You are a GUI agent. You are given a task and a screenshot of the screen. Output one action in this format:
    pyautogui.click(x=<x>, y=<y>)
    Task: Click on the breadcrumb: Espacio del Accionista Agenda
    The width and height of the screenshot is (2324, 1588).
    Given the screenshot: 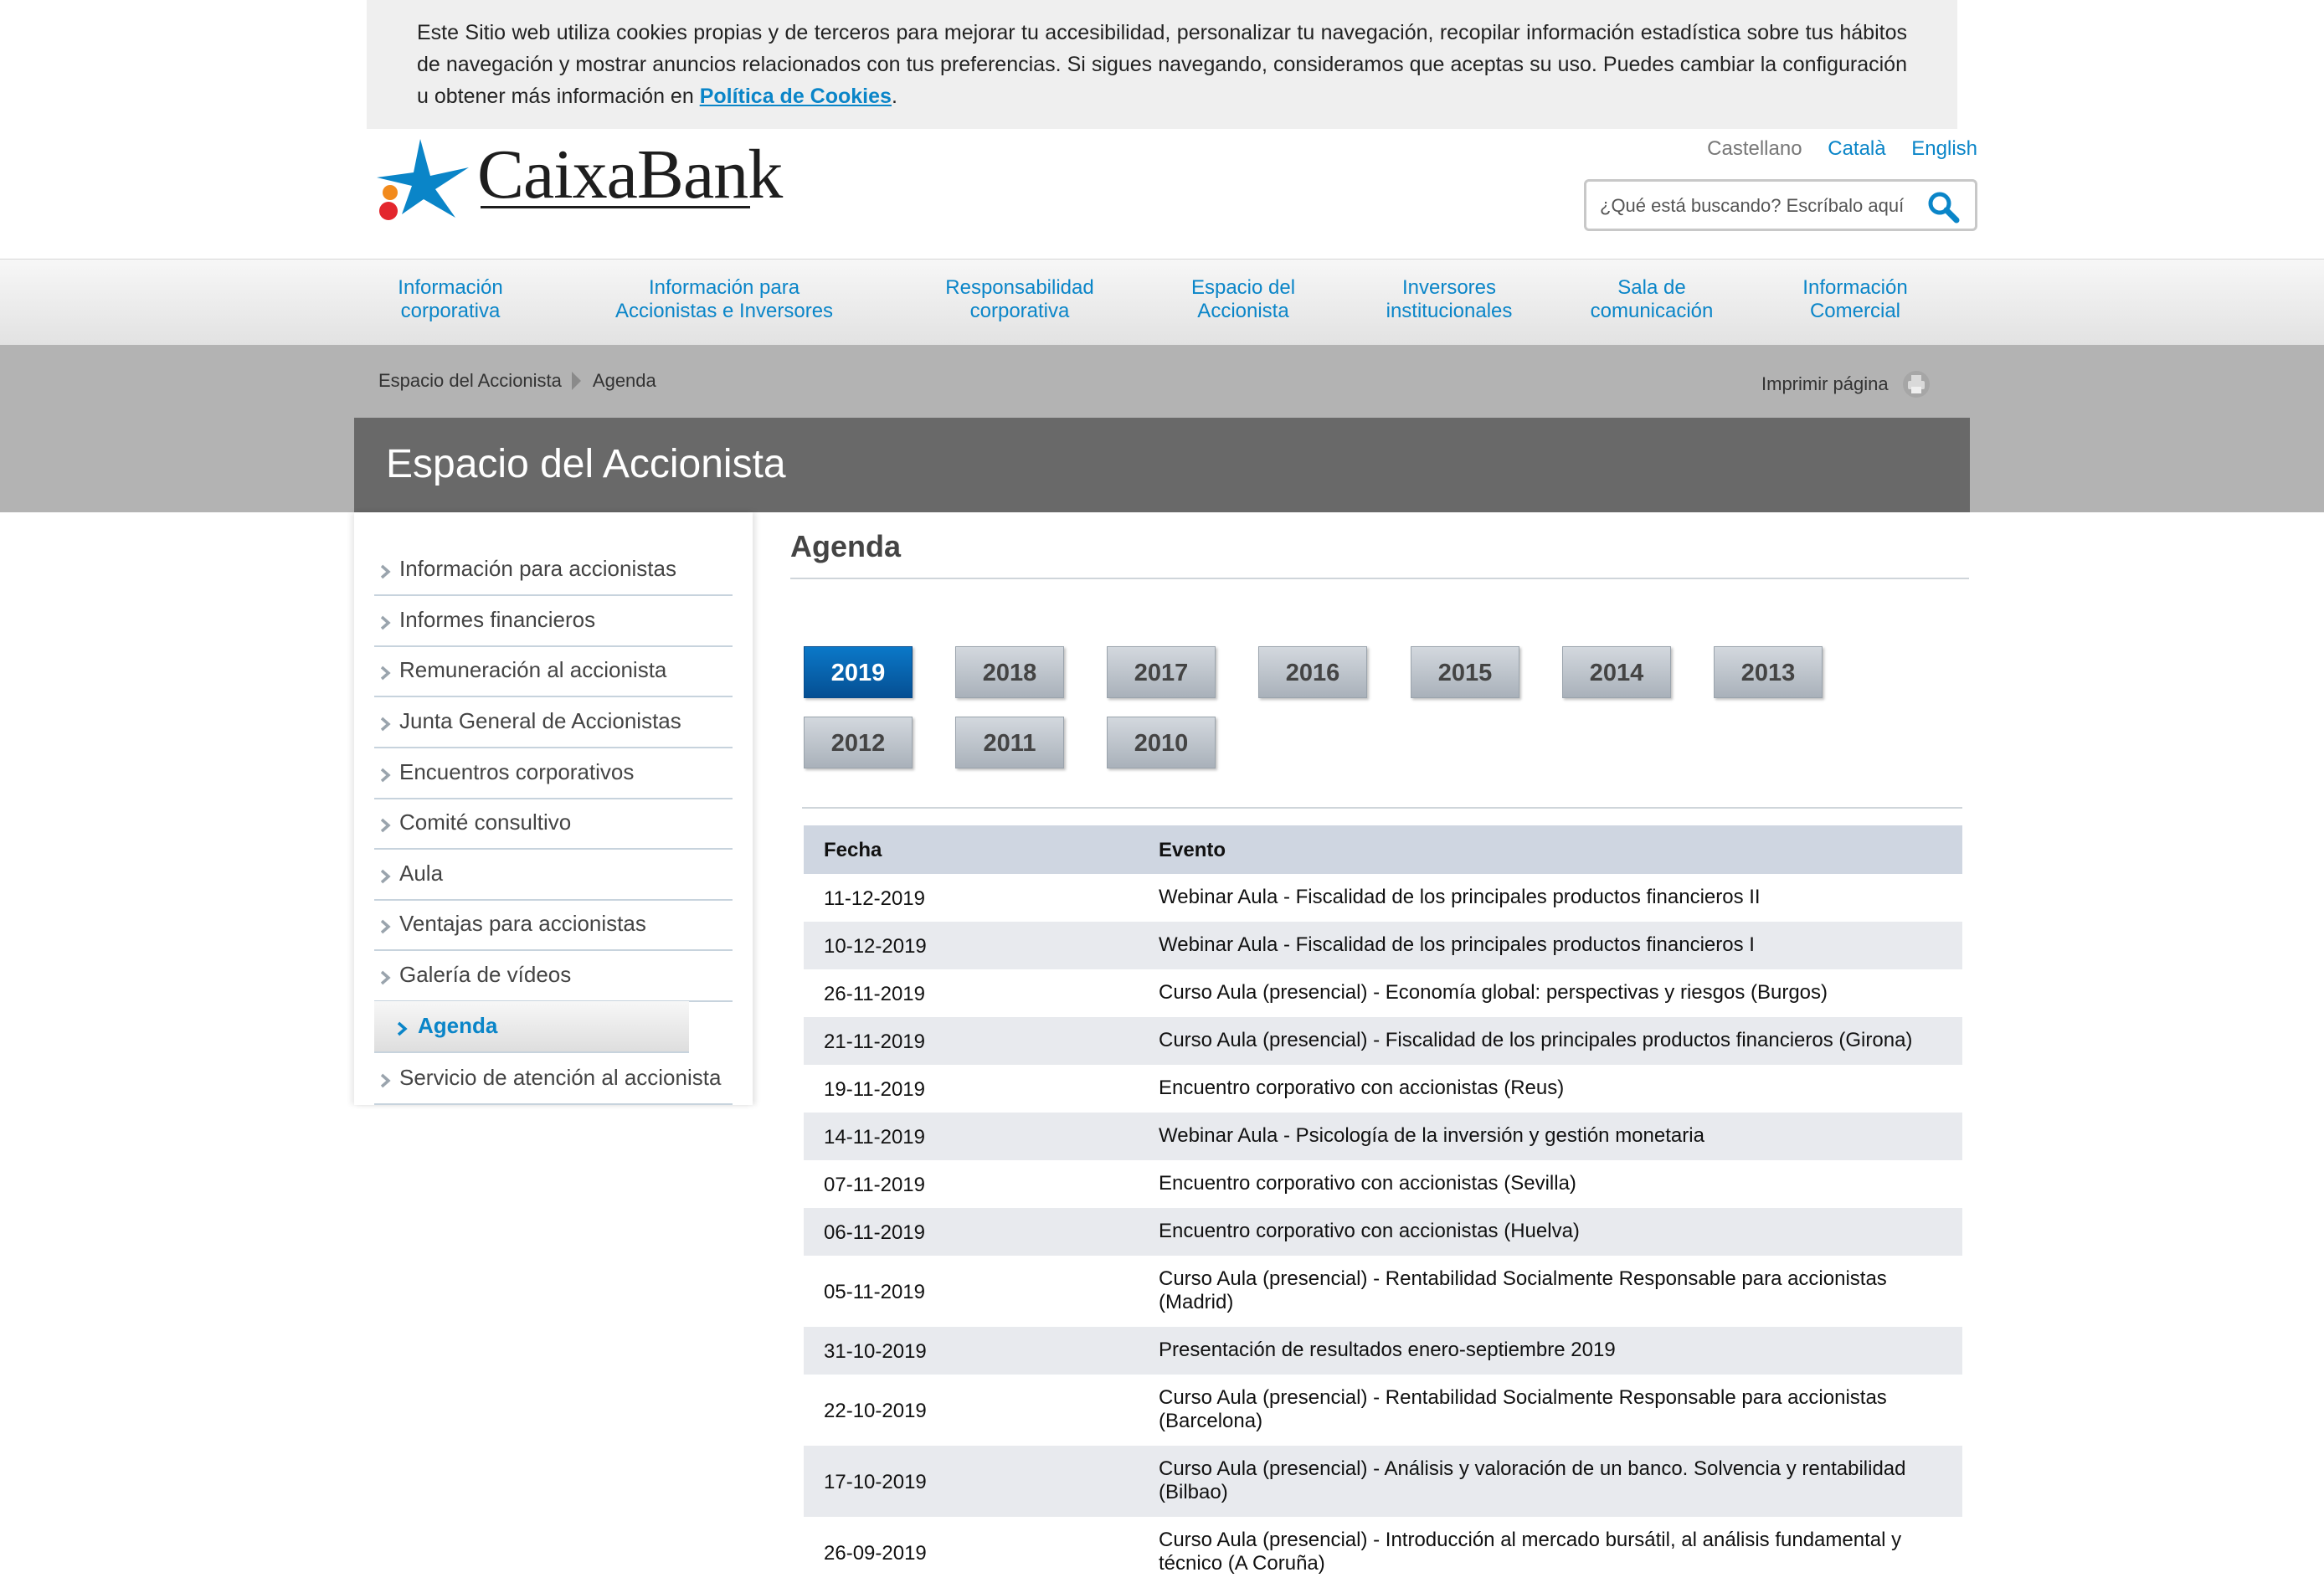 What is the action you would take?
    pyautogui.click(x=517, y=381)
    